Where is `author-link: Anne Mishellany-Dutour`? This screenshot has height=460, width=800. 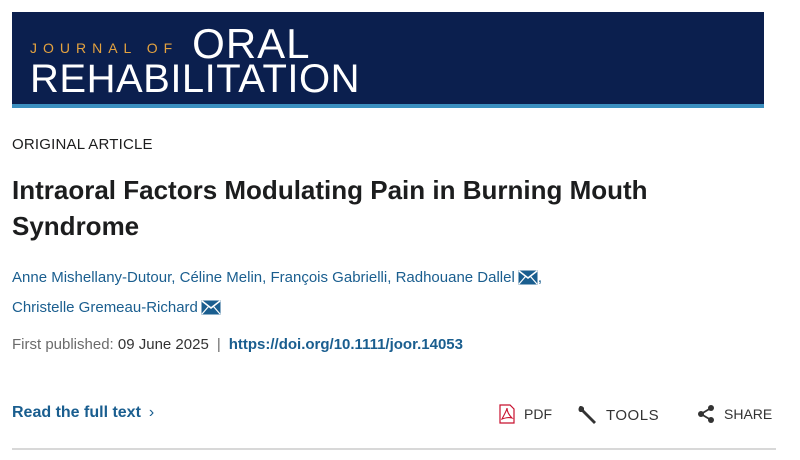
author-link: Anne Mishellany-Dutour is located at coordinates (91, 277).